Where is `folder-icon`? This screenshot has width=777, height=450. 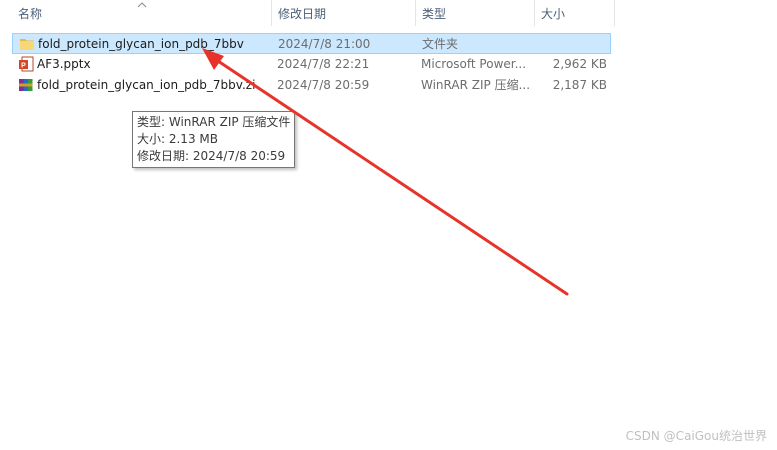 folder-icon is located at coordinates (27, 44).